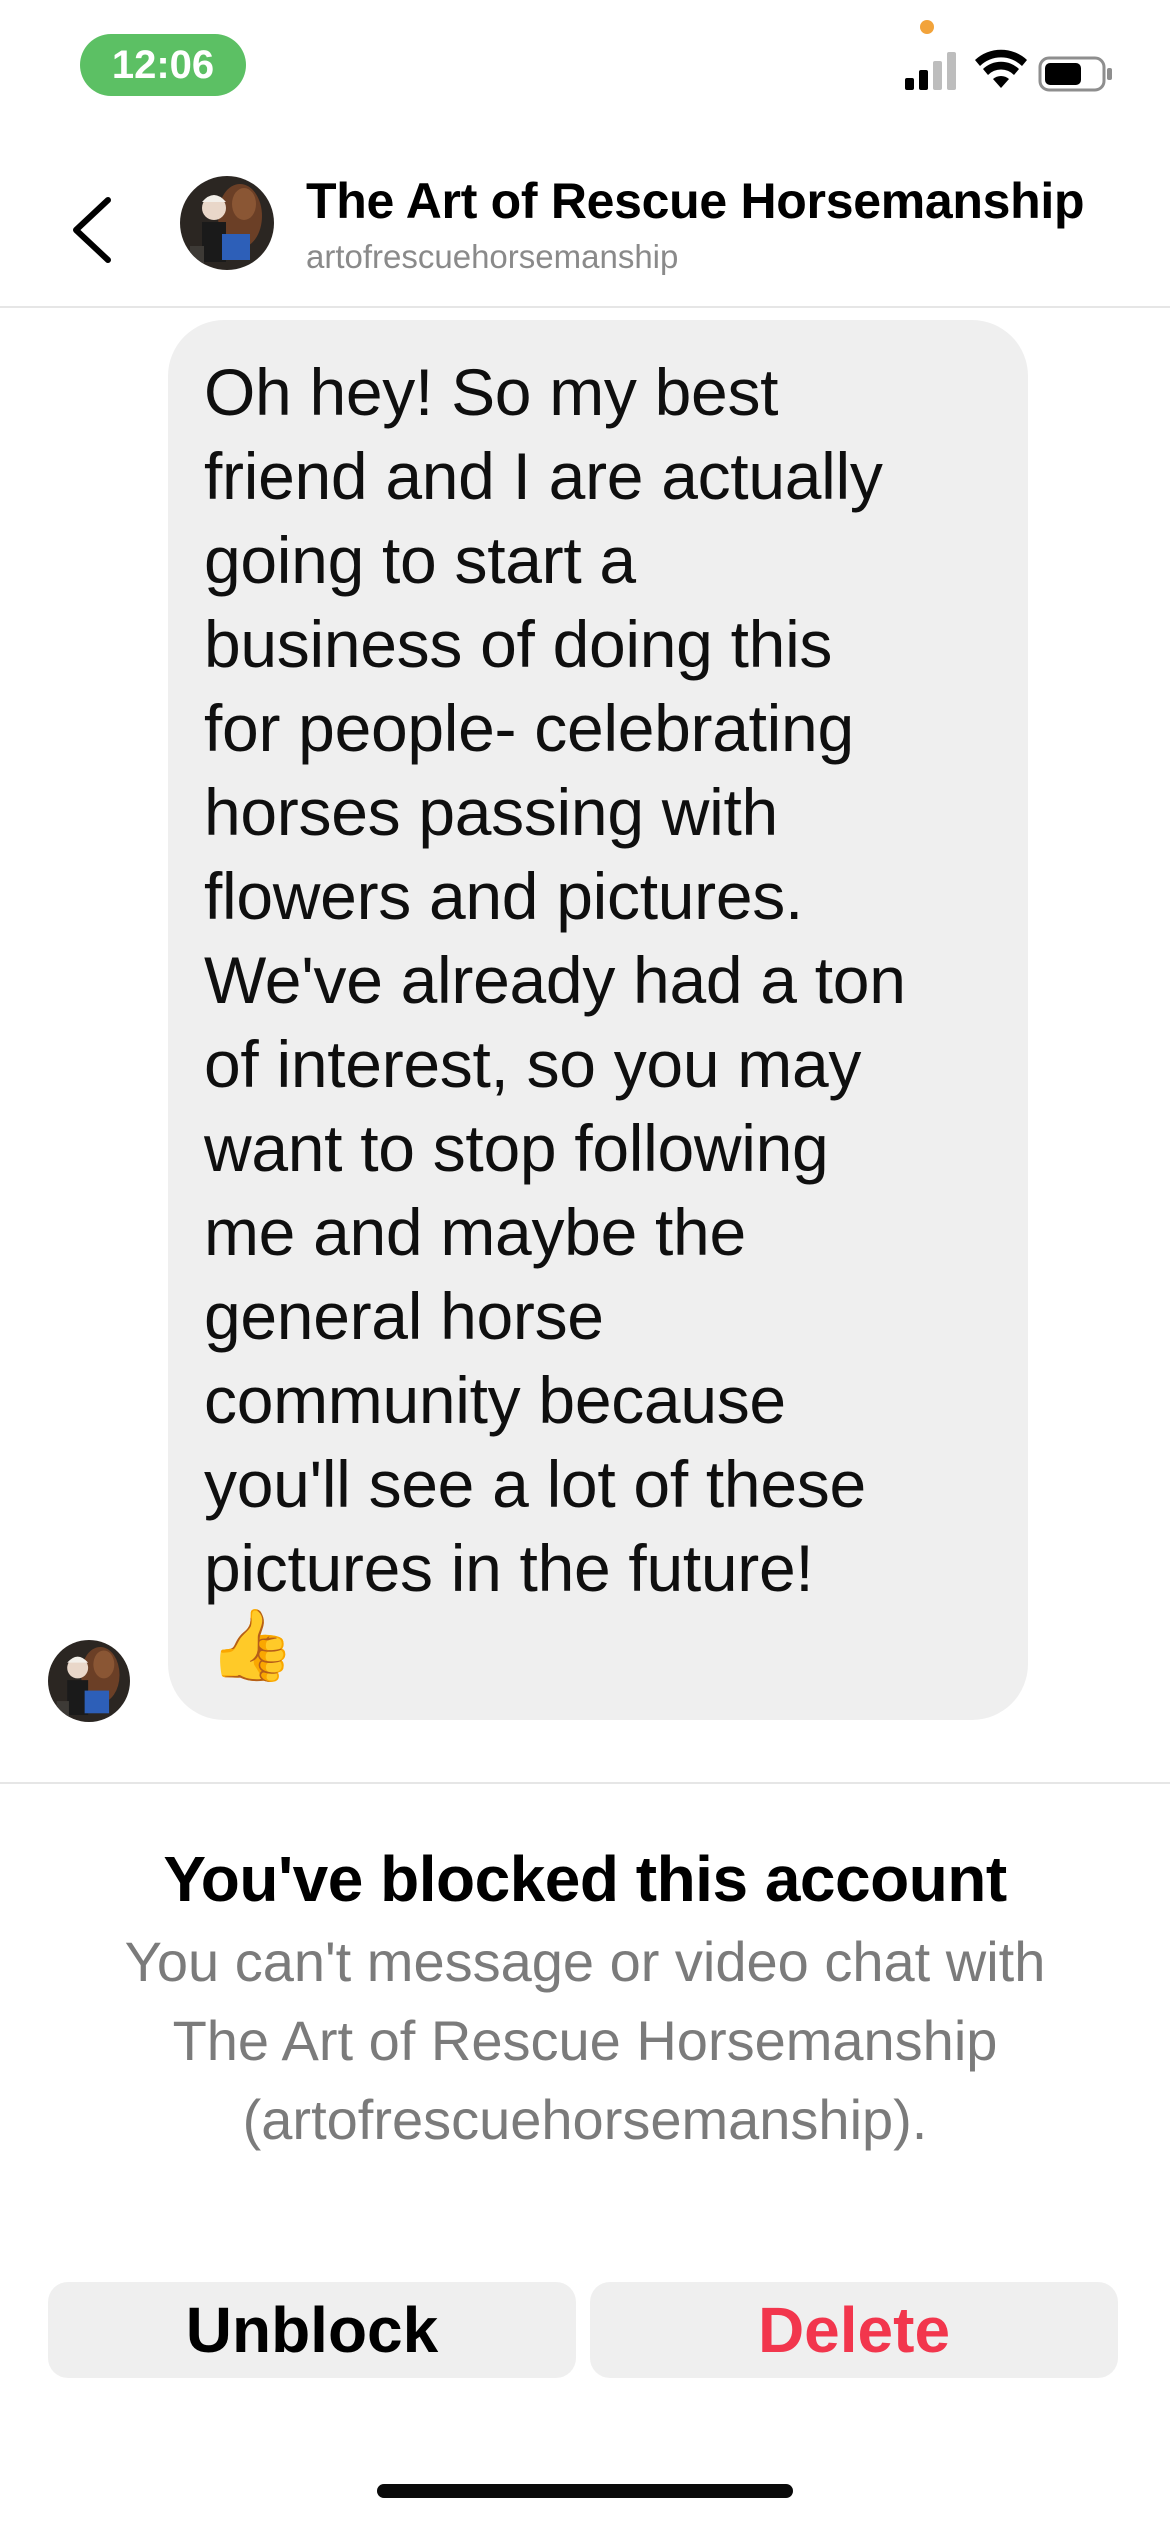 The image size is (1170, 2532). Describe the element at coordinates (492, 257) in the screenshot. I see `chat-username: artofrescuehorsemanship` at that location.